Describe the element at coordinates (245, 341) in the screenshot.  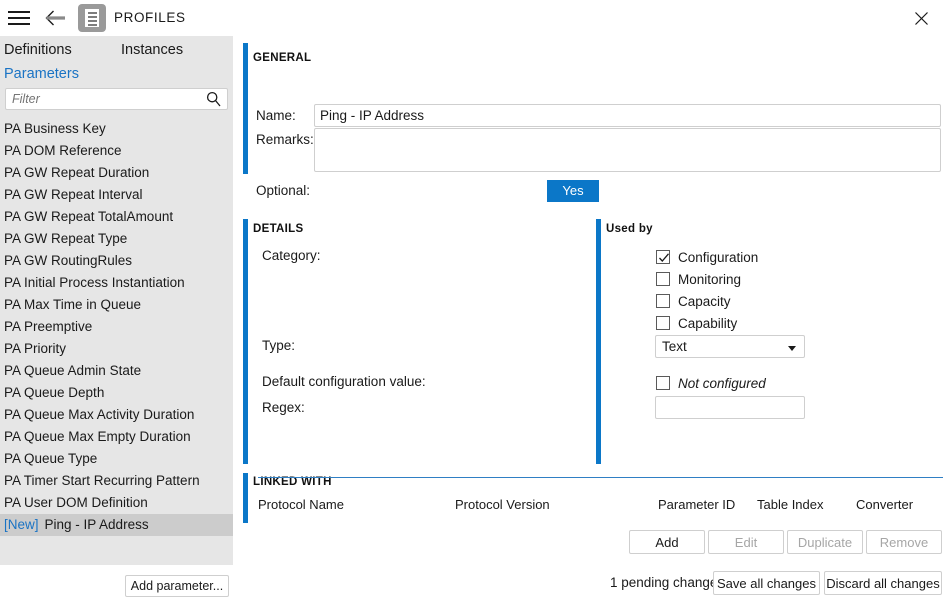
I see `details-accent-bar` at that location.